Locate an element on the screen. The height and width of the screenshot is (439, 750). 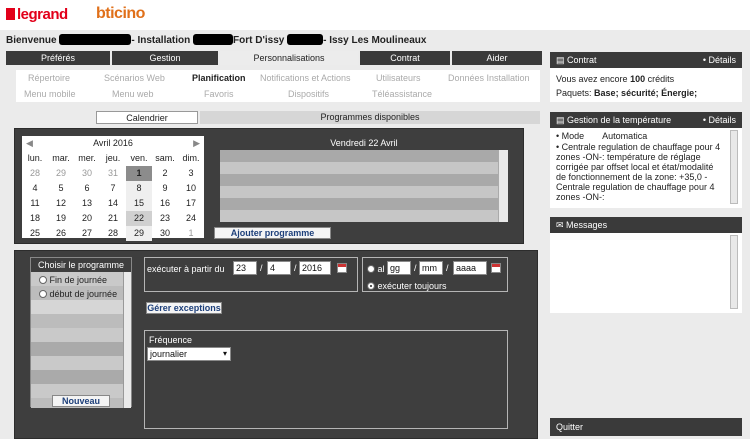
prev-month-icon: ◀ is located at coordinates (29, 143).